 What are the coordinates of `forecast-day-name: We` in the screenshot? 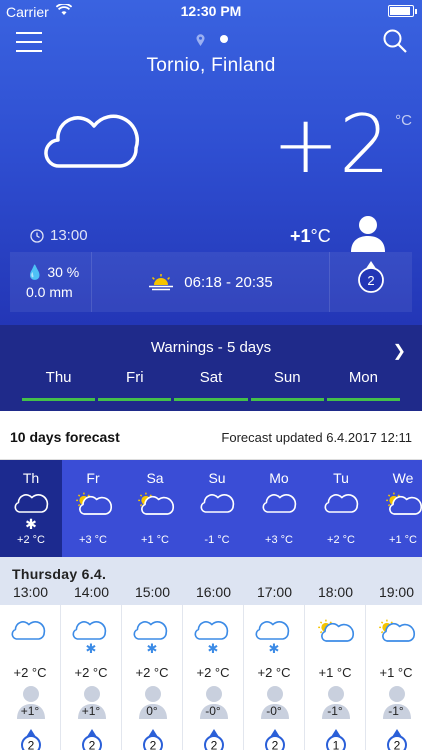 It's located at (403, 478).